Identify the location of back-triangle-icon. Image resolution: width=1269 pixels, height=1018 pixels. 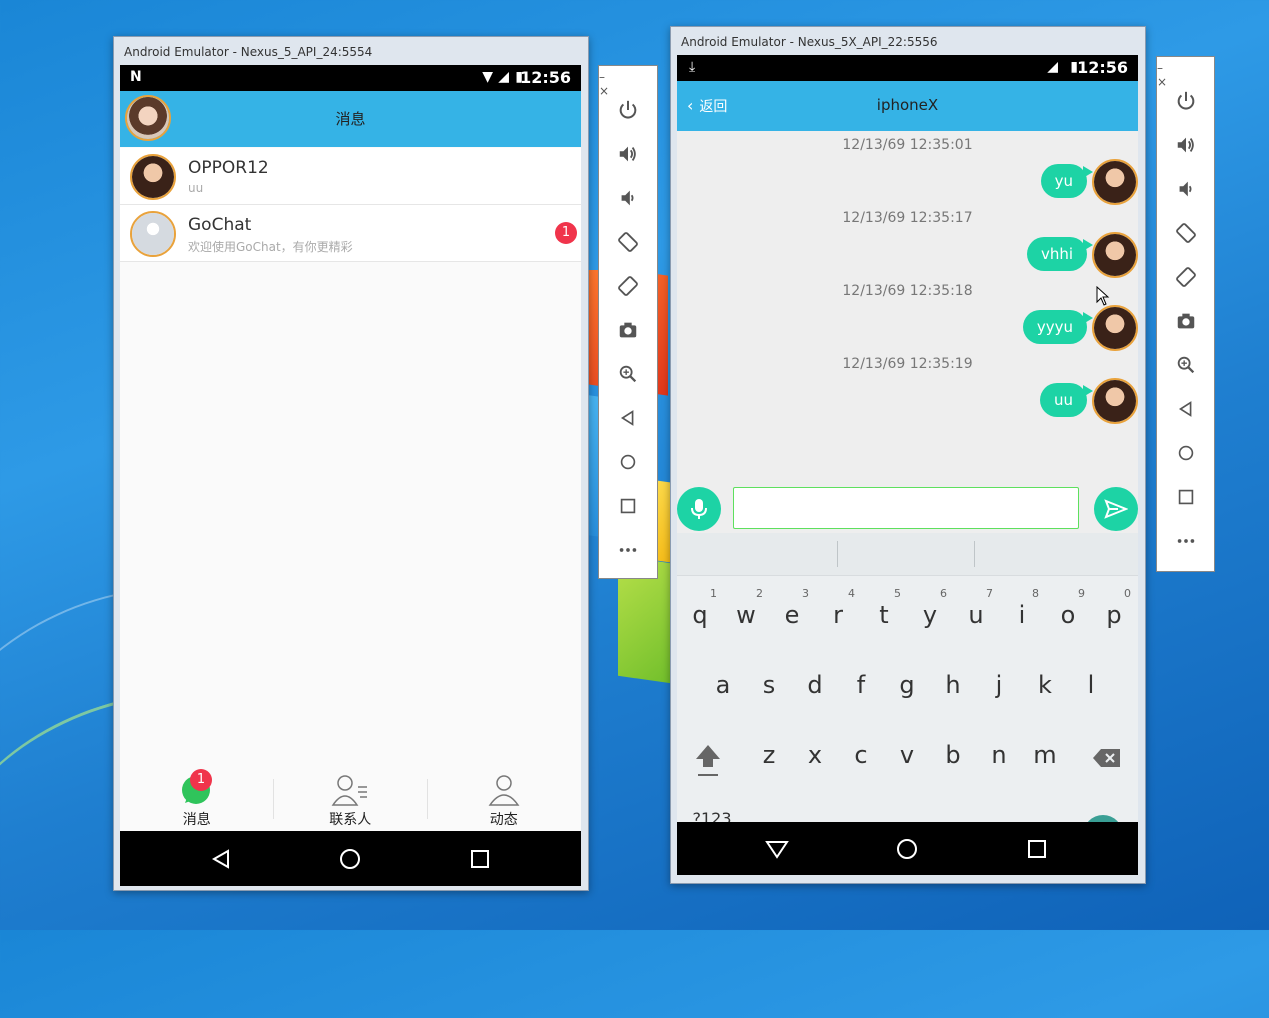
(220, 858).